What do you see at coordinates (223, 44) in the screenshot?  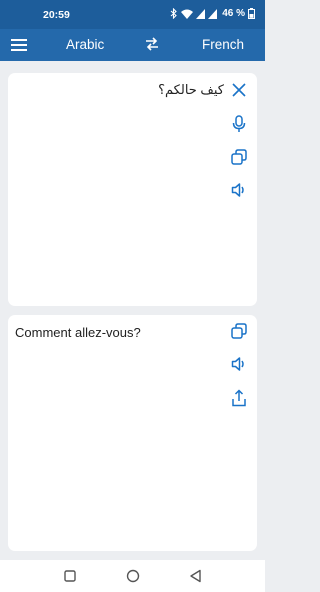 I see `target-language-selector: French` at bounding box center [223, 44].